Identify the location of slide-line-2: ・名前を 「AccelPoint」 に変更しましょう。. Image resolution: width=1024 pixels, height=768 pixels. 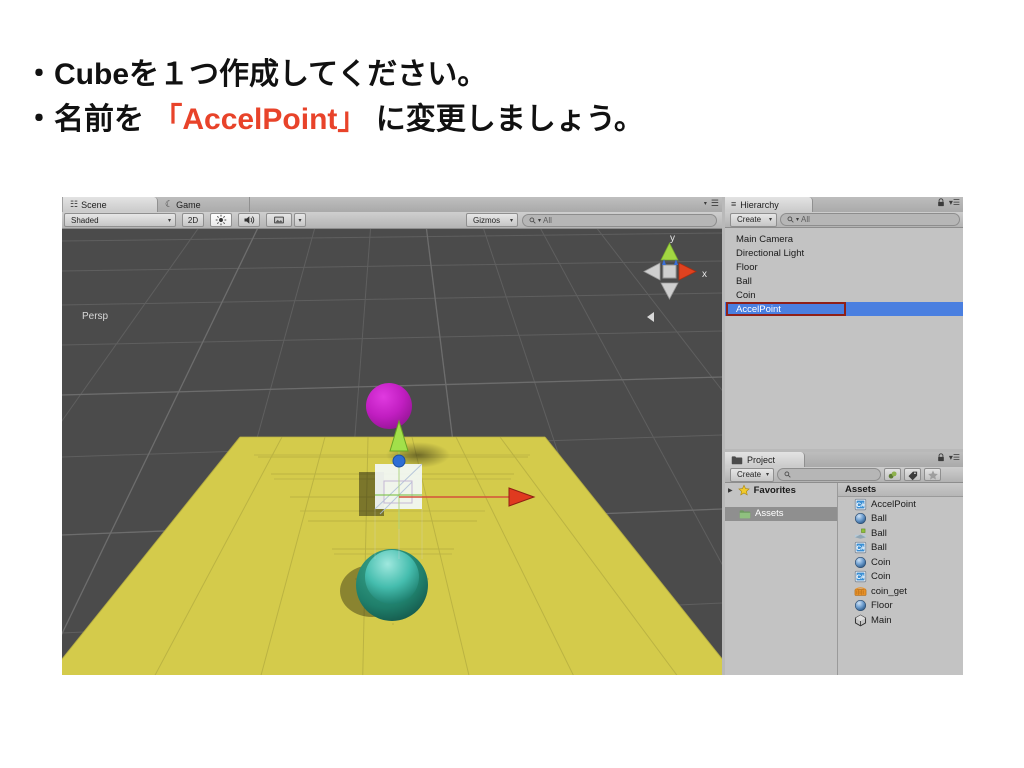
(494, 119).